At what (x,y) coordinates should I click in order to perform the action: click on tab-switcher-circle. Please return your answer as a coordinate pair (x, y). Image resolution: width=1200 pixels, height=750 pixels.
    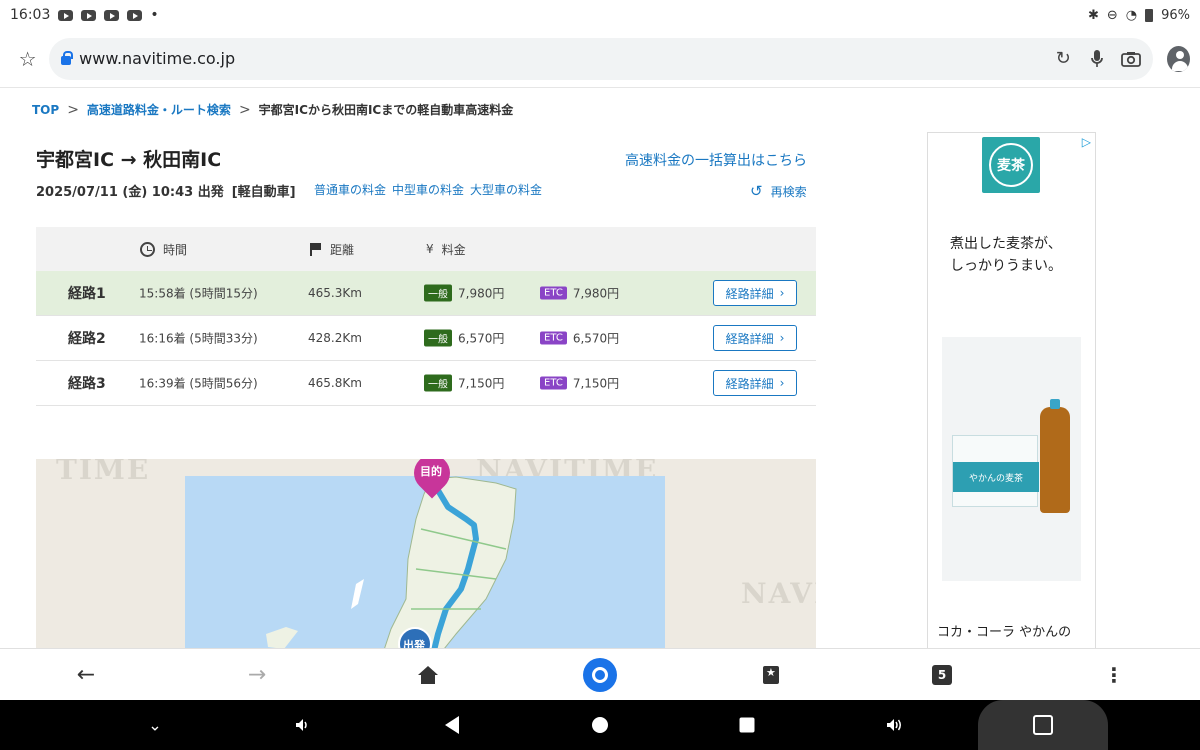
    Looking at the image, I should click on (600, 674).